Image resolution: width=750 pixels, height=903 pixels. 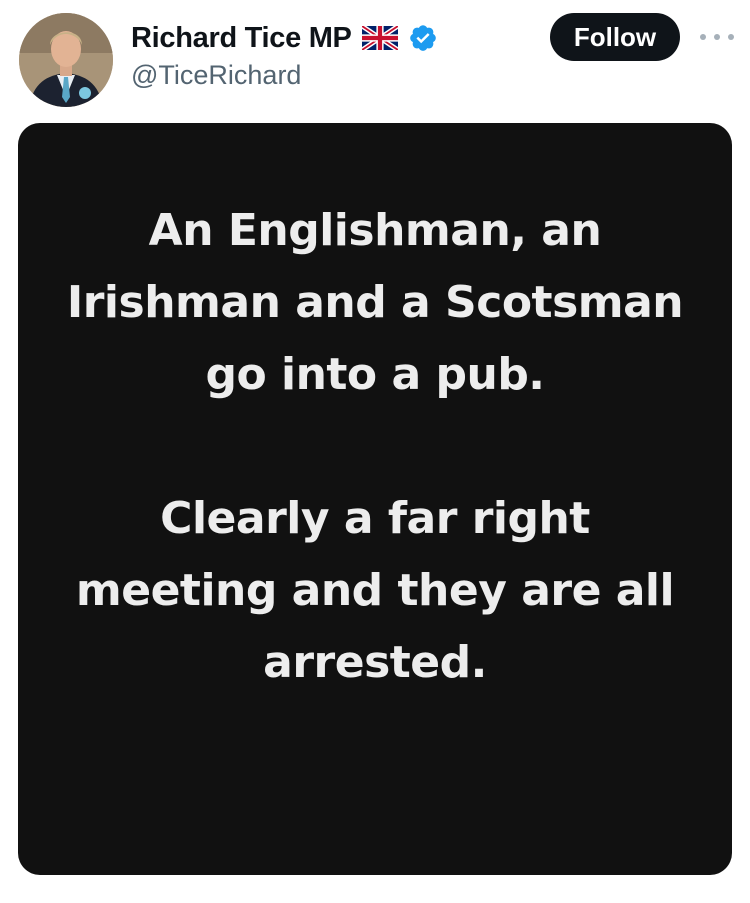 I want to click on follow-button: Follow, so click(x=615, y=37).